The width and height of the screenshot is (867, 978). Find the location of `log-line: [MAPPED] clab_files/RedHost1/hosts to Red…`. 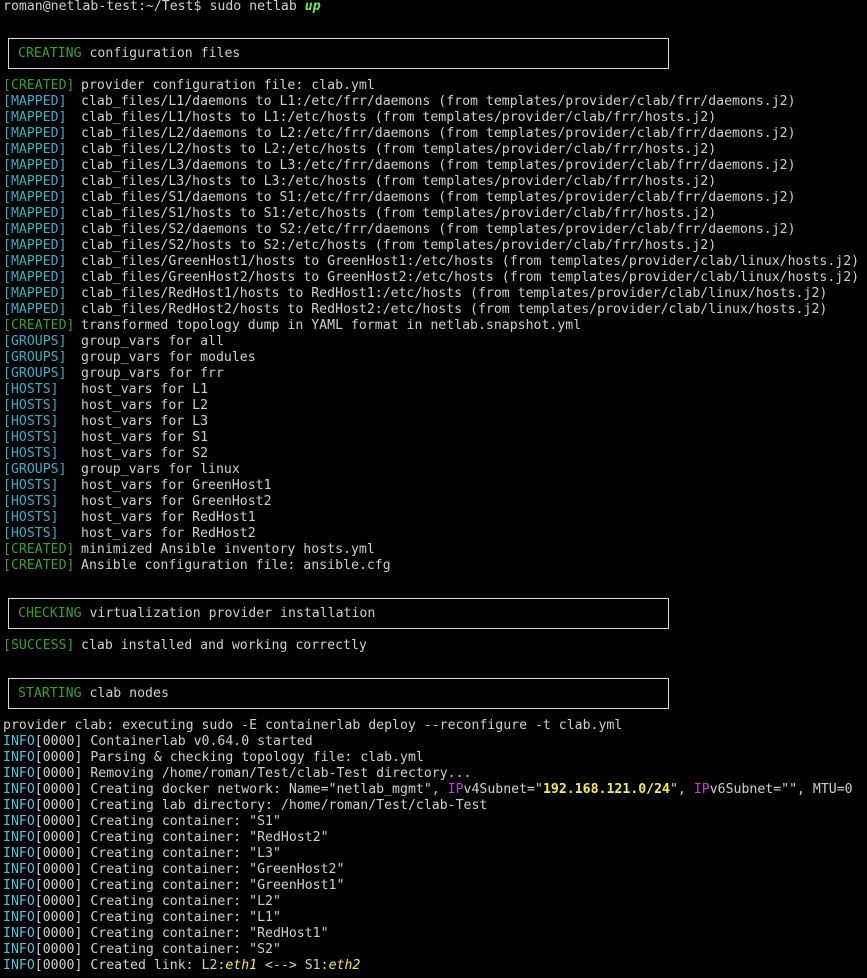

log-line: [MAPPED] clab_files/RedHost1/hosts to Red… is located at coordinates (429, 294).